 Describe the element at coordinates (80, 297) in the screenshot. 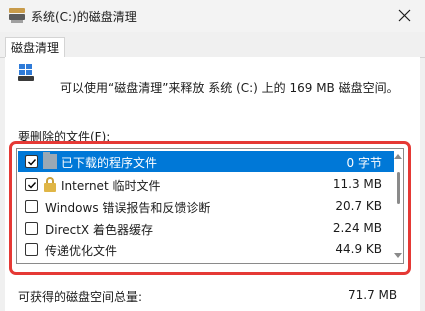

I see `total-space-label: 可获得的磁盘空间总量:` at that location.